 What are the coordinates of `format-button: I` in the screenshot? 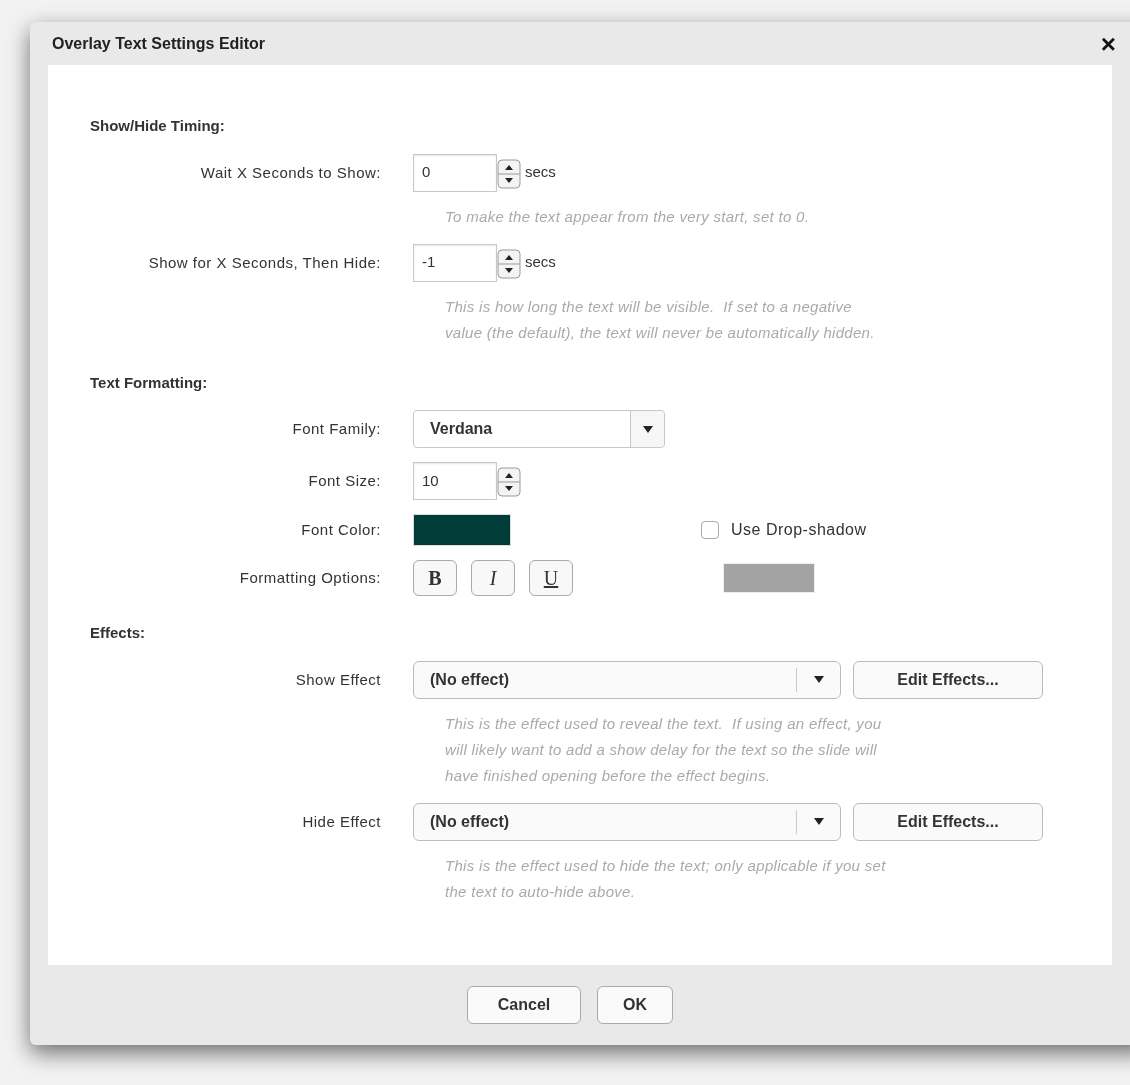 It's located at (493, 578).